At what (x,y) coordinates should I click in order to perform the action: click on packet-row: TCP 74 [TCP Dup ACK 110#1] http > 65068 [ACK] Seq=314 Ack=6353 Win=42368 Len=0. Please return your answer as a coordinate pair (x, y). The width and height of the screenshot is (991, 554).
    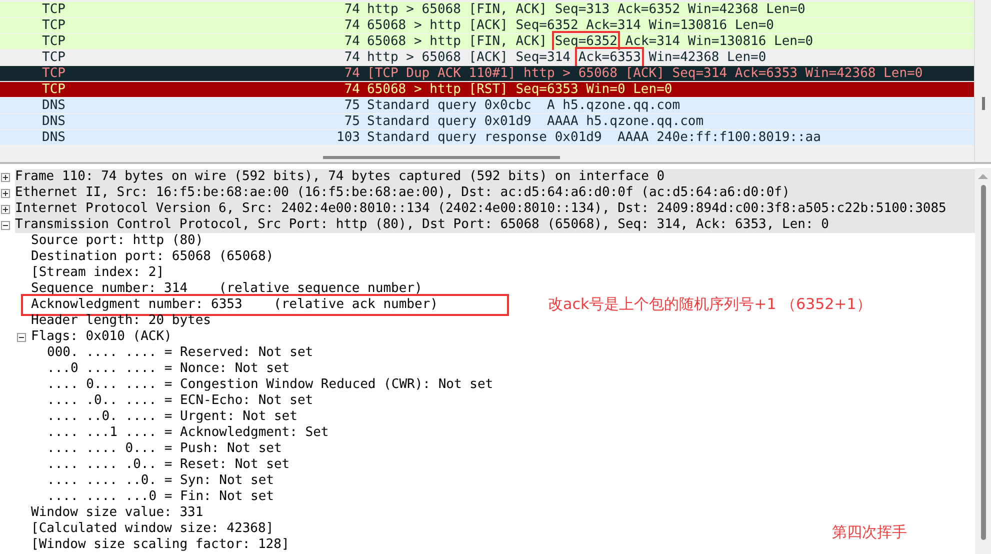
    Looking at the image, I should click on (487, 73).